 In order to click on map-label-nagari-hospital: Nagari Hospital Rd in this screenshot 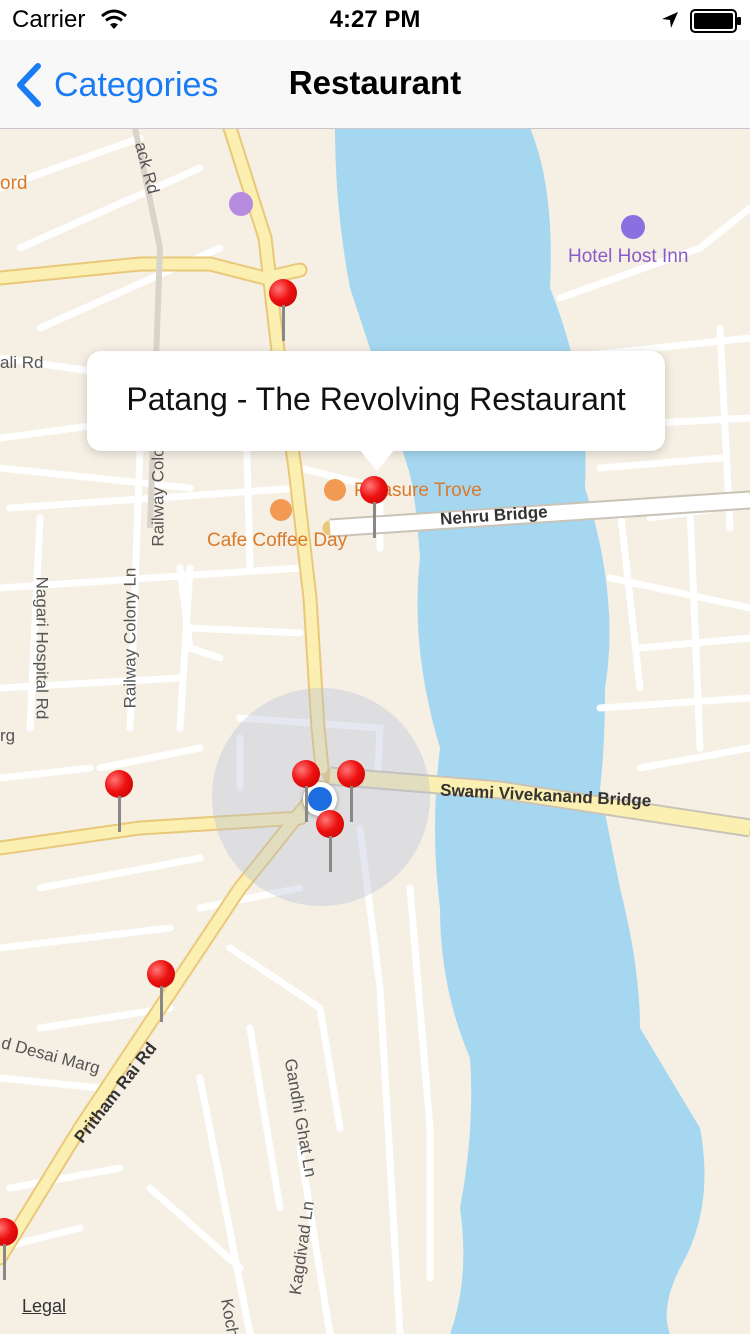, I will do `click(42, 648)`.